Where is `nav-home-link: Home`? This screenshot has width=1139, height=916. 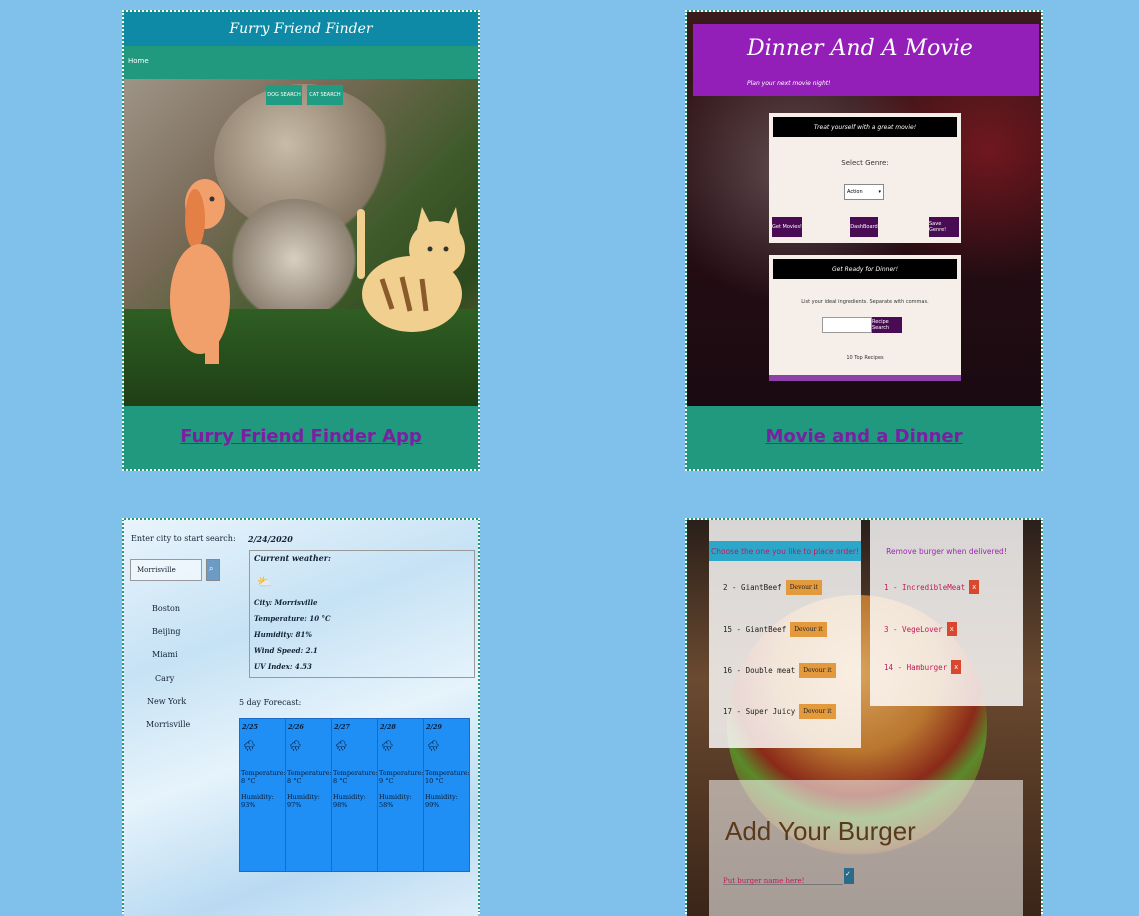 nav-home-link: Home is located at coordinates (138, 61).